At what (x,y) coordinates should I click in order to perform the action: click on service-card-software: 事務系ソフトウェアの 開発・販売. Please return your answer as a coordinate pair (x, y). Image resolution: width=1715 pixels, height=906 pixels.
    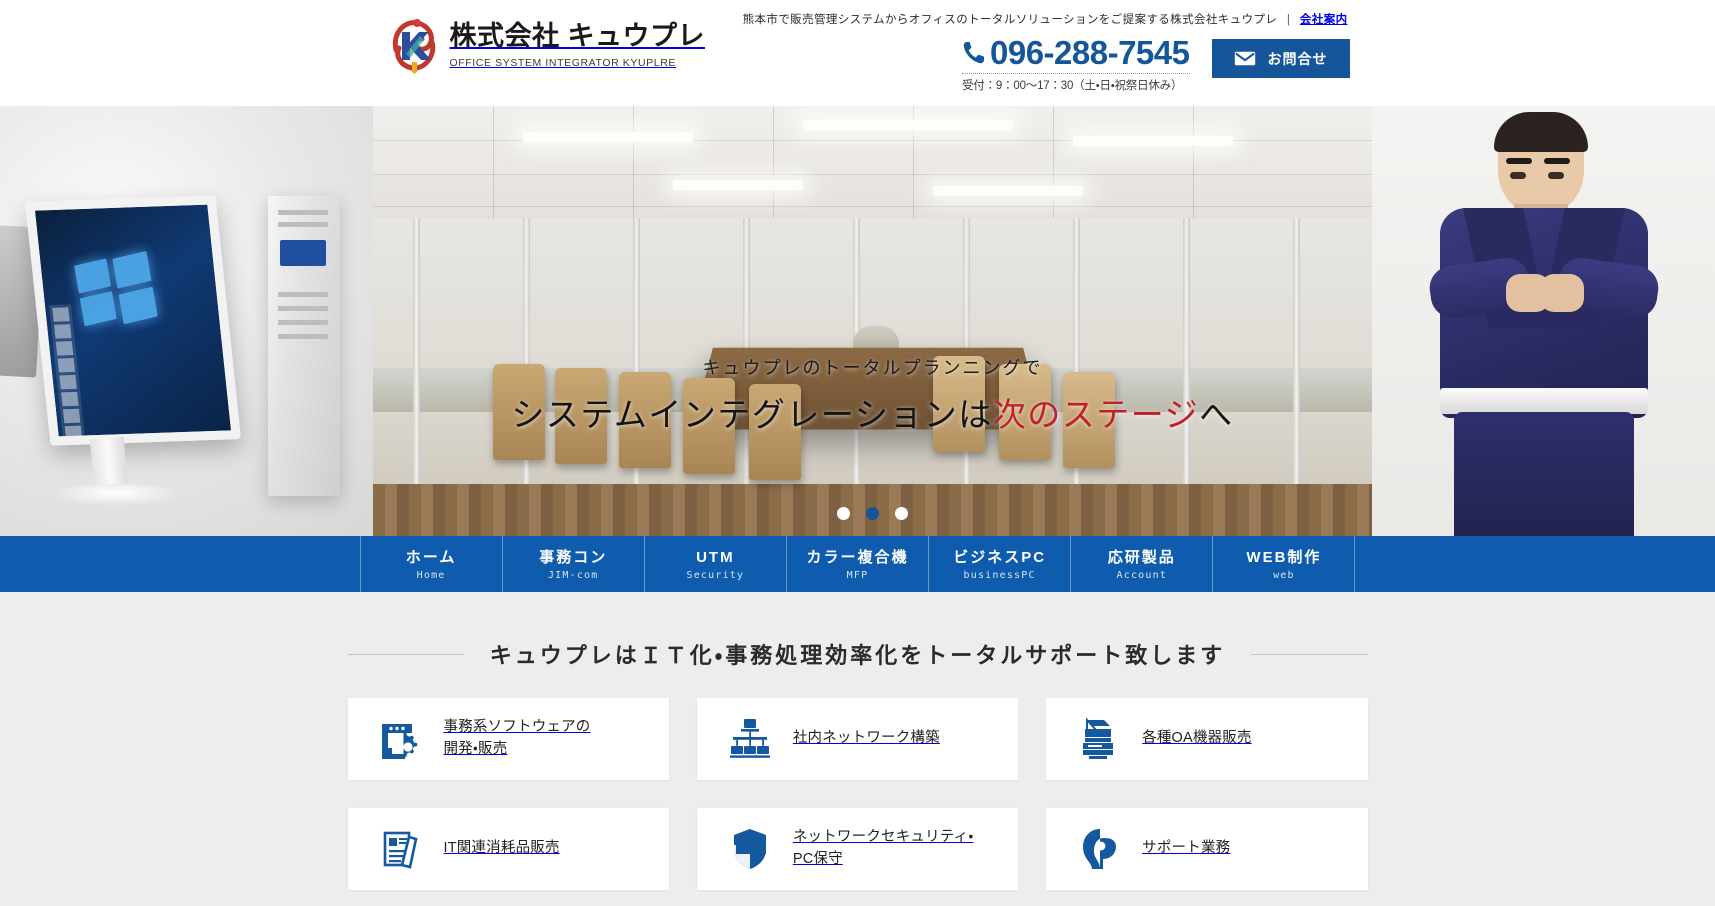
    Looking at the image, I should click on (508, 739).